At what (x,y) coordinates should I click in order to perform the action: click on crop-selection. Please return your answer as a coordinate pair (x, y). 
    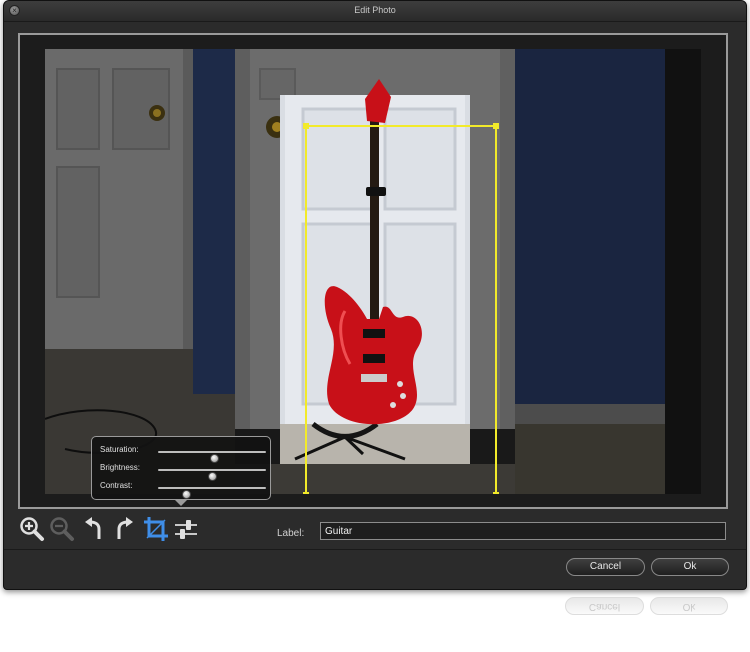
    Looking at the image, I should click on (401, 308).